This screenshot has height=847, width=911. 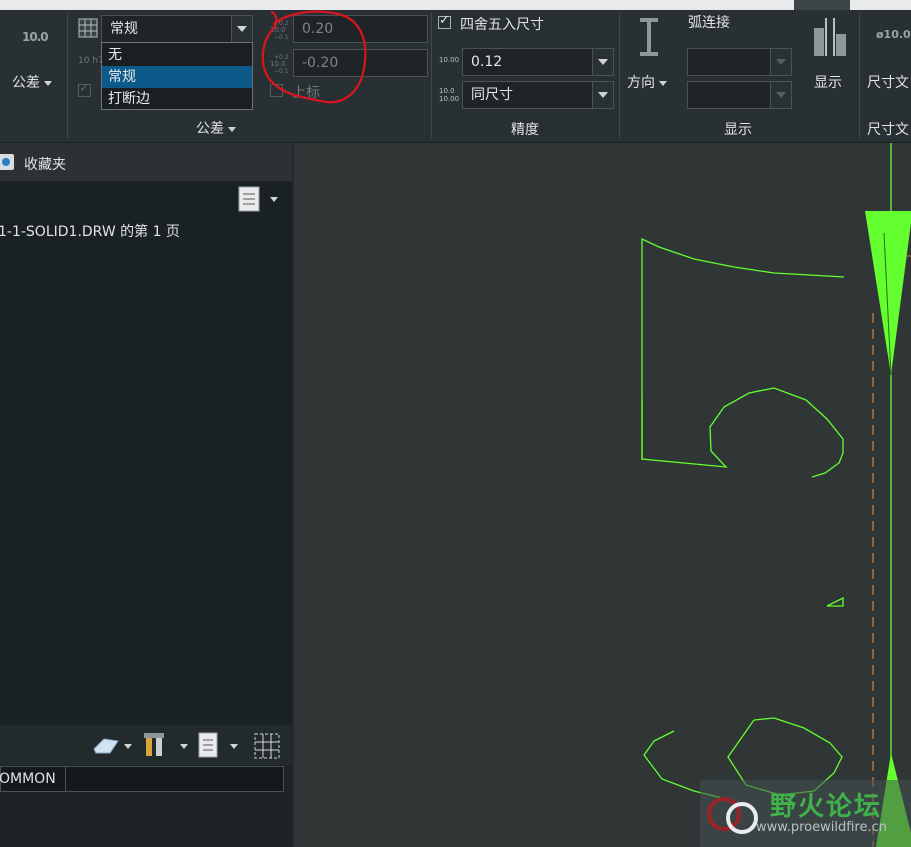 What do you see at coordinates (487, 62) in the screenshot?
I see `decimal-places-value: 0.12` at bounding box center [487, 62].